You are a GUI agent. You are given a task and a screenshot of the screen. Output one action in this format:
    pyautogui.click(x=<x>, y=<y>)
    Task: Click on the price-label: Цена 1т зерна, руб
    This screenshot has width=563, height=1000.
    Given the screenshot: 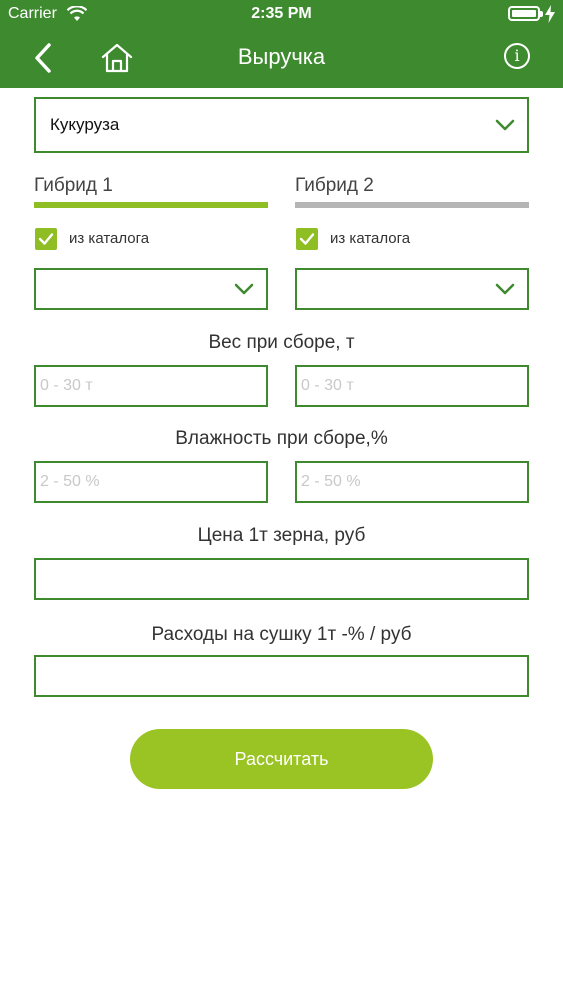 What is the action you would take?
    pyautogui.click(x=281, y=535)
    